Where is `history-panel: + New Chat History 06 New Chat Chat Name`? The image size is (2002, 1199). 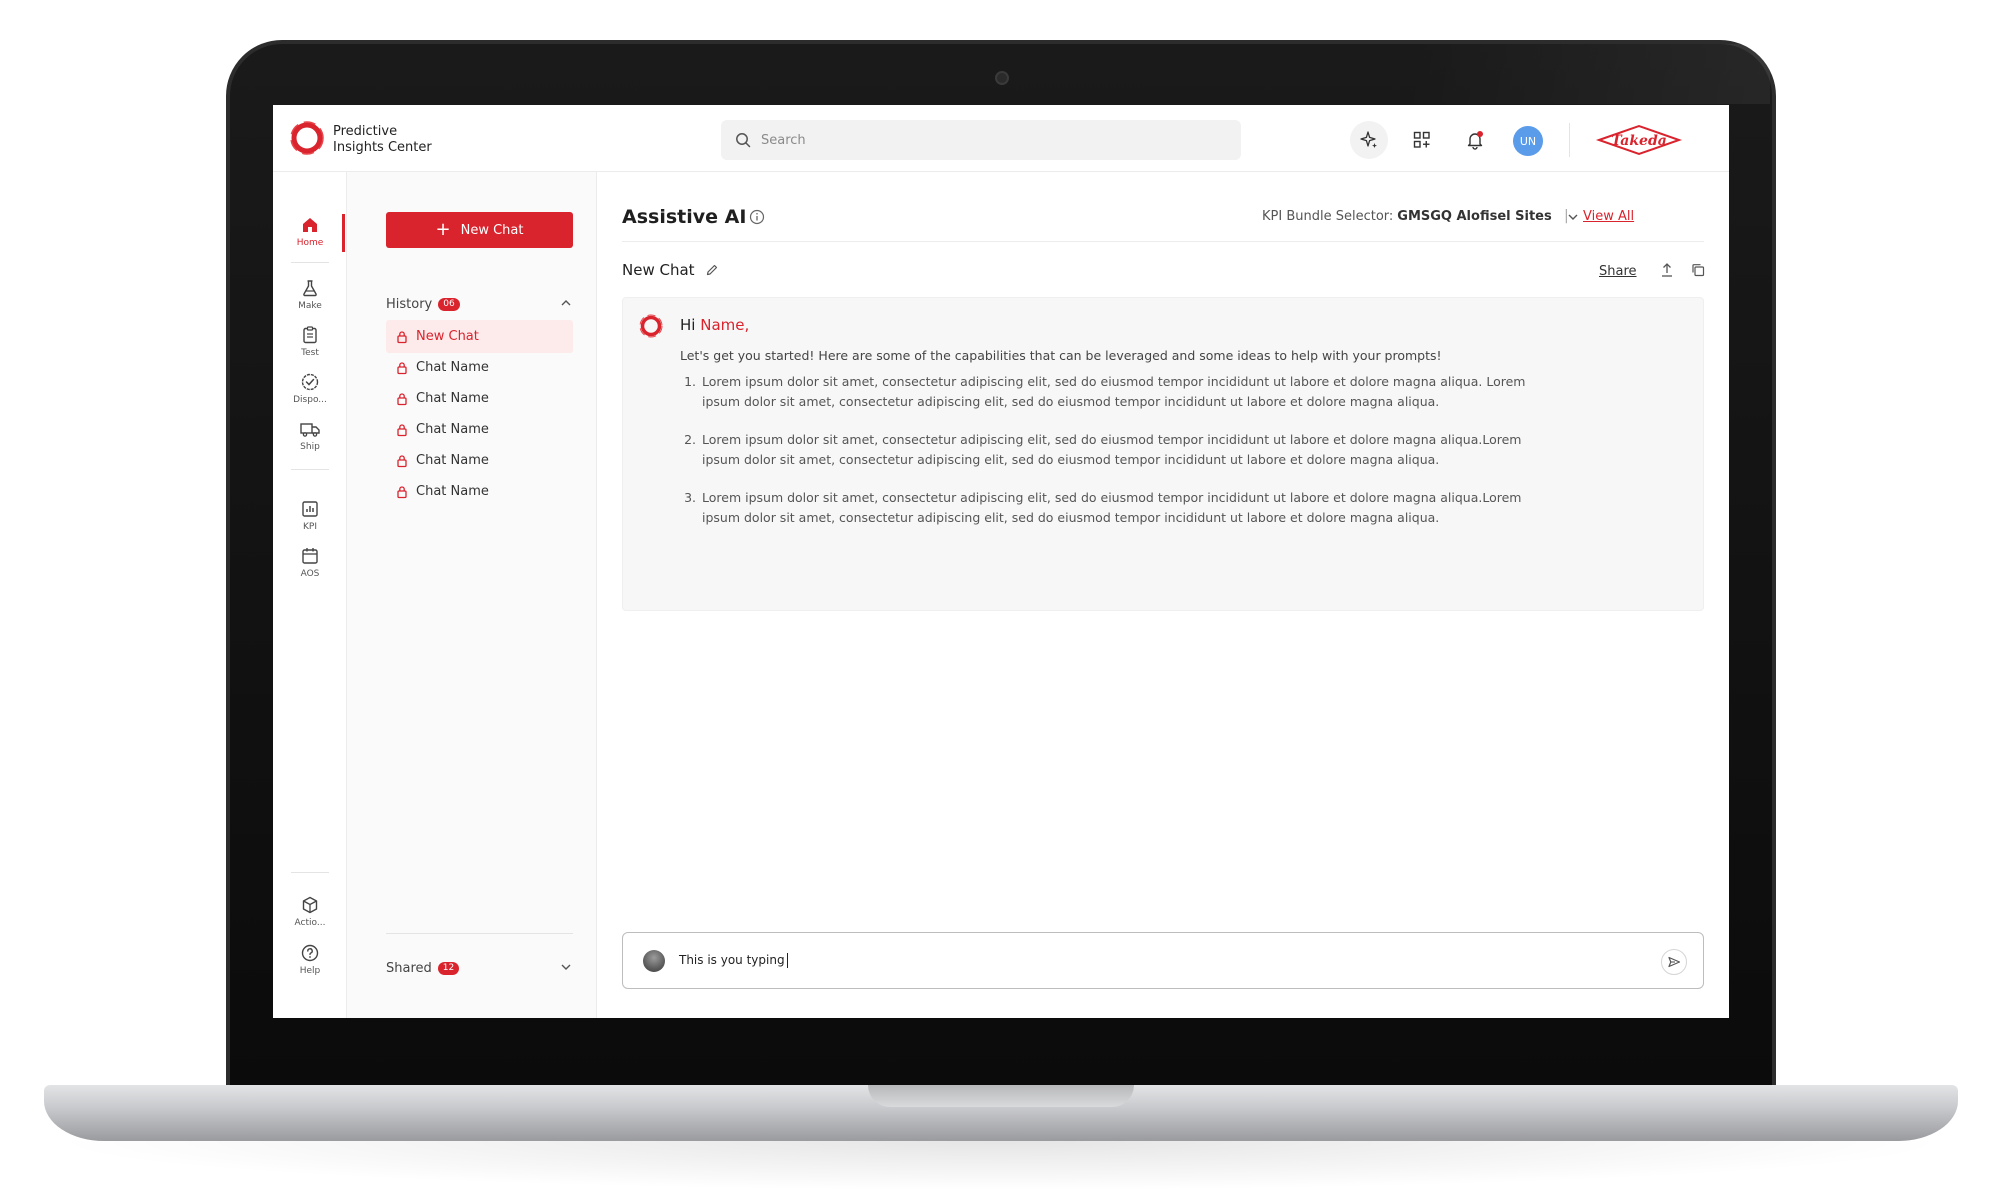 history-panel: + New Chat History 06 New Chat Chat Name is located at coordinates (472, 595).